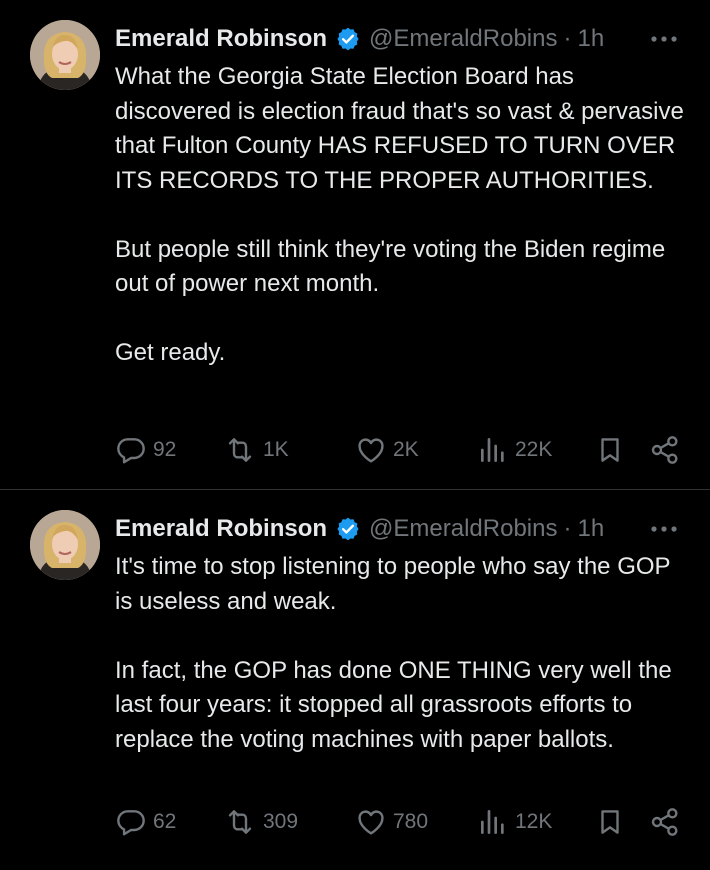 The width and height of the screenshot is (710, 870). What do you see at coordinates (514, 822) in the screenshot?
I see `views-button: 12K` at bounding box center [514, 822].